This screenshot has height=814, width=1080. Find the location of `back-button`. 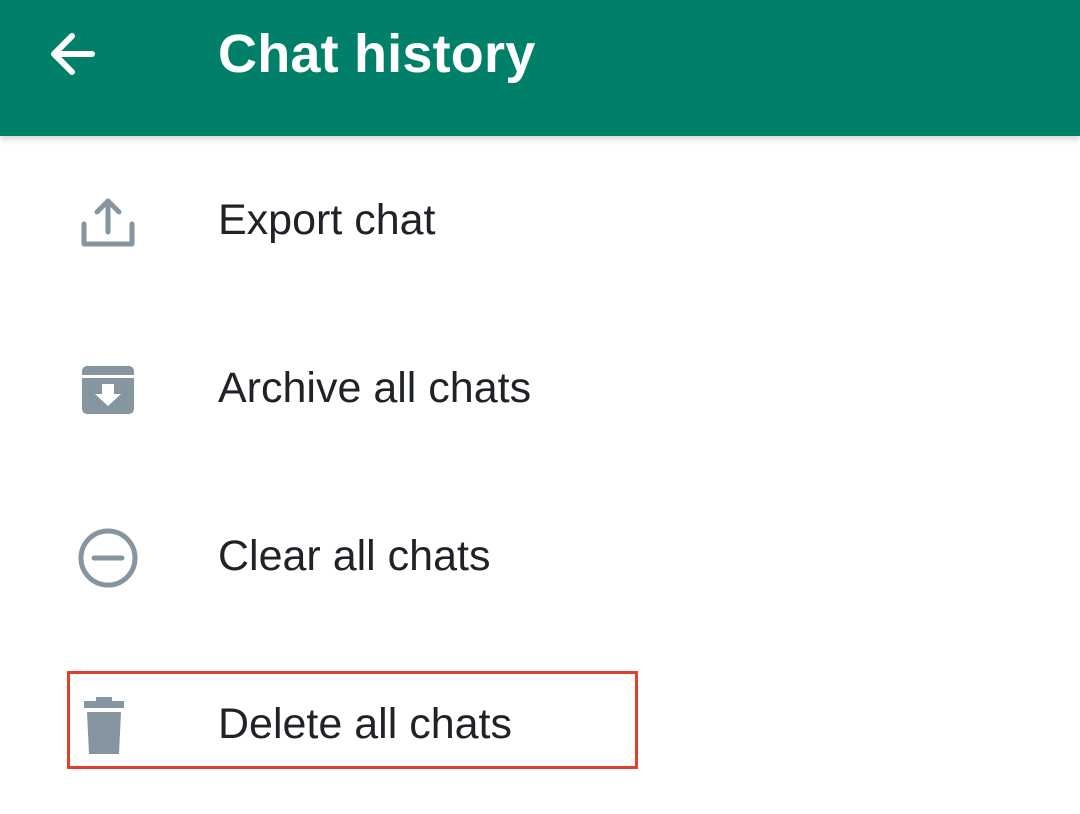

back-button is located at coordinates (72, 54).